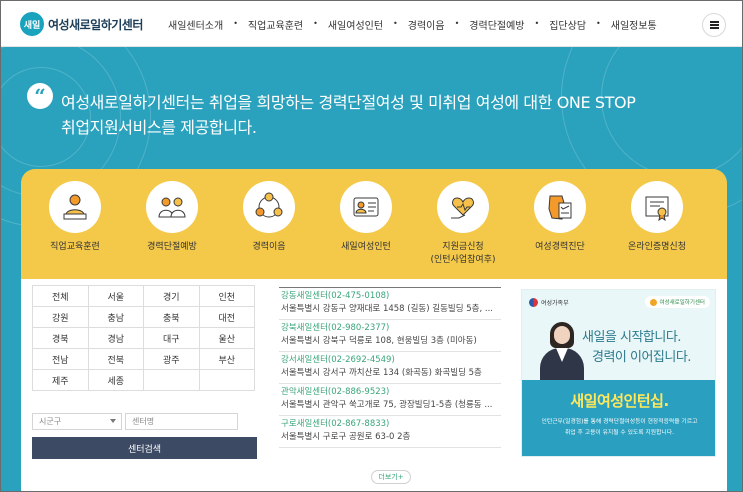  Describe the element at coordinates (75, 217) in the screenshot. I see `service-training: 직업교육훈련` at that location.